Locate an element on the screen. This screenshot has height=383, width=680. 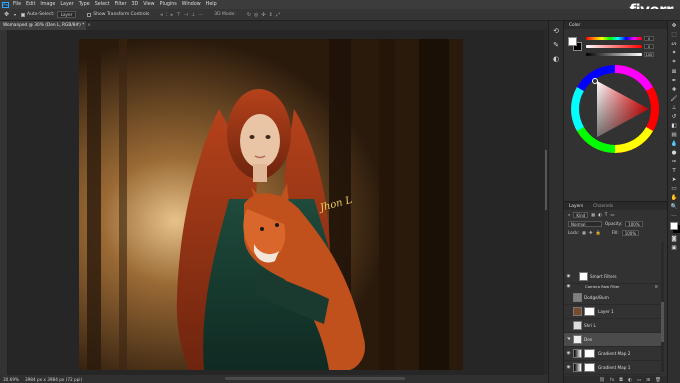
photoshop-logo: Ps is located at coordinates (5, 4).